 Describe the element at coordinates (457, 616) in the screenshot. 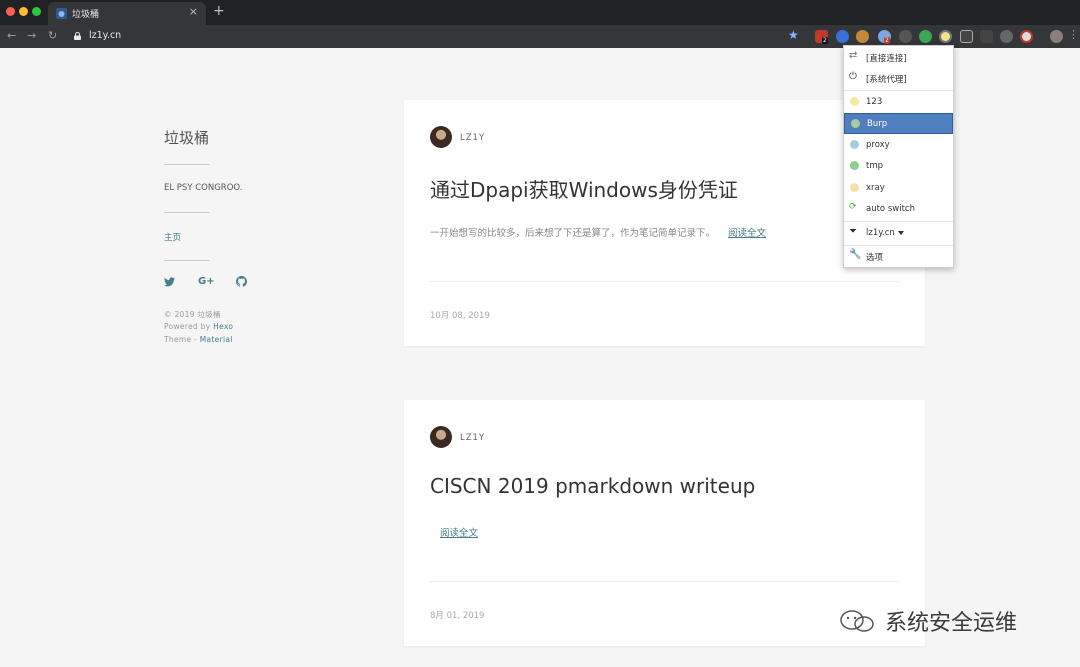

I see `post-date: 8月 01, 2019` at that location.